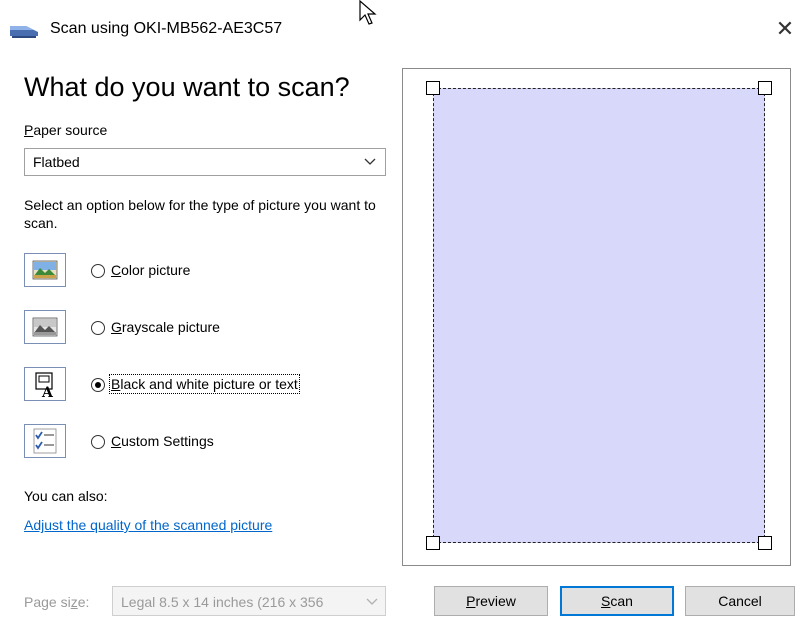 The width and height of the screenshot is (802, 633). Describe the element at coordinates (167, 441) in the screenshot. I see `custom-settings-label-rest: ustom Settings` at that location.